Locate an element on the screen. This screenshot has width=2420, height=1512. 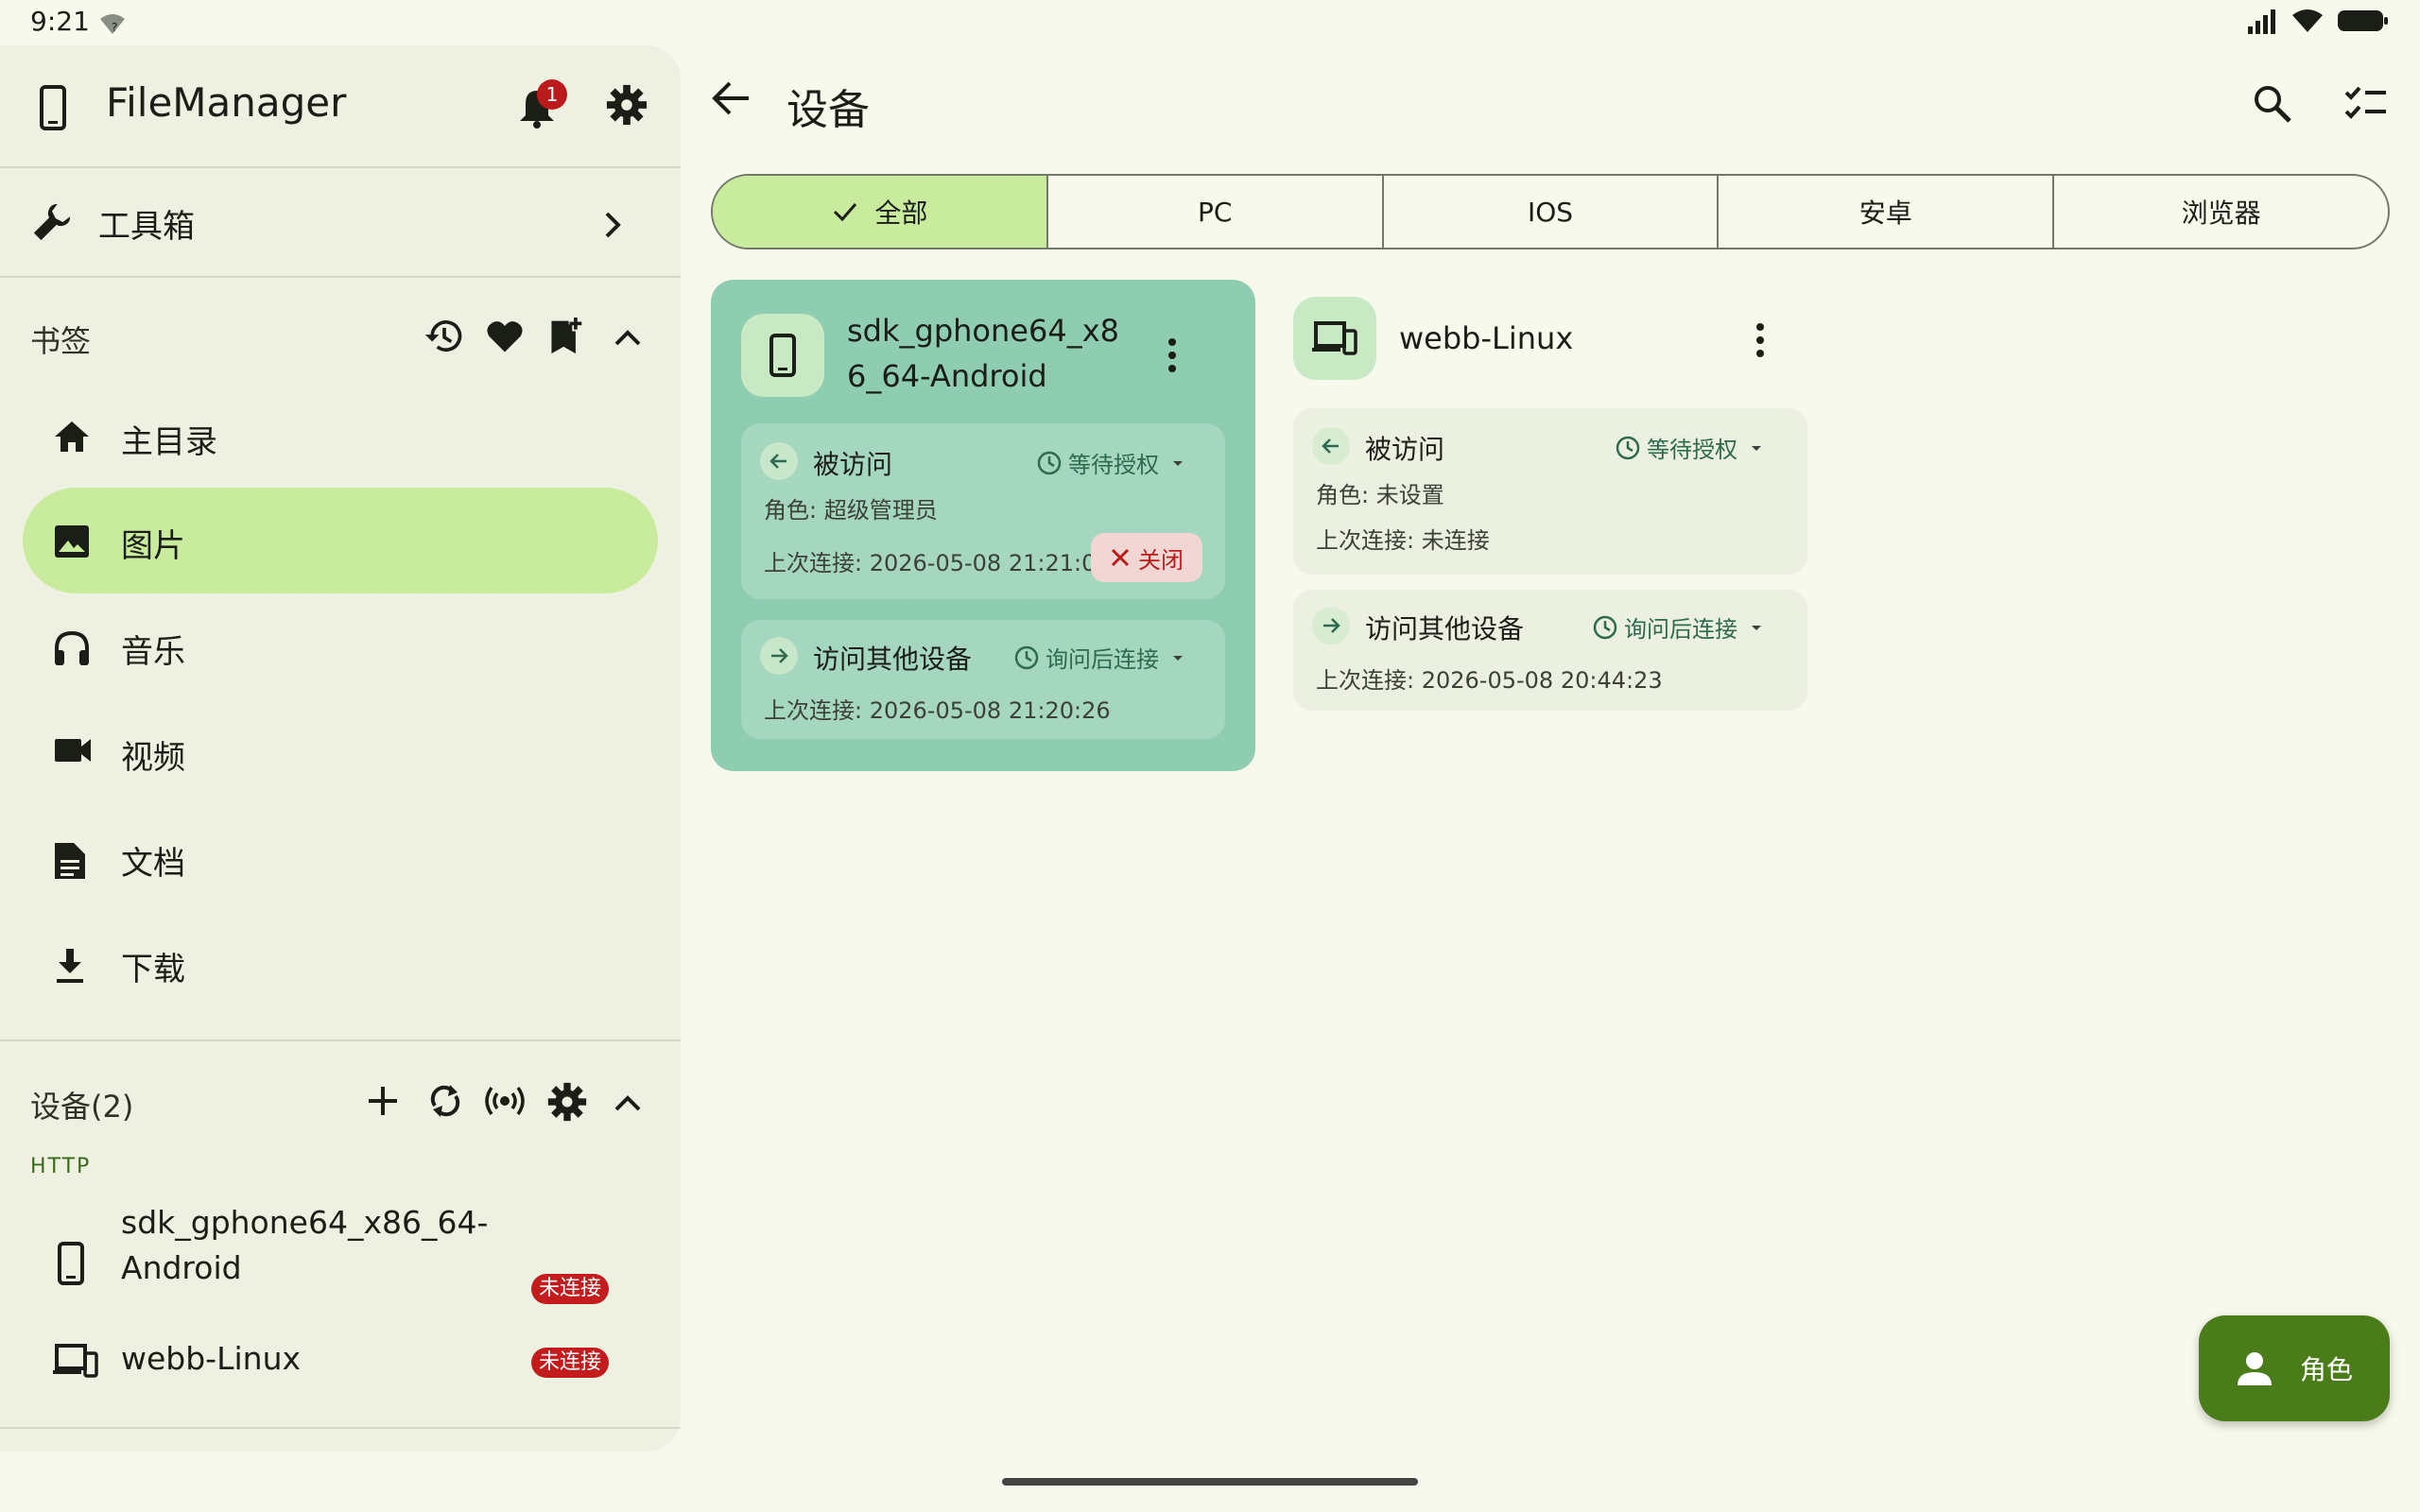
wrench-icon is located at coordinates (52, 222).